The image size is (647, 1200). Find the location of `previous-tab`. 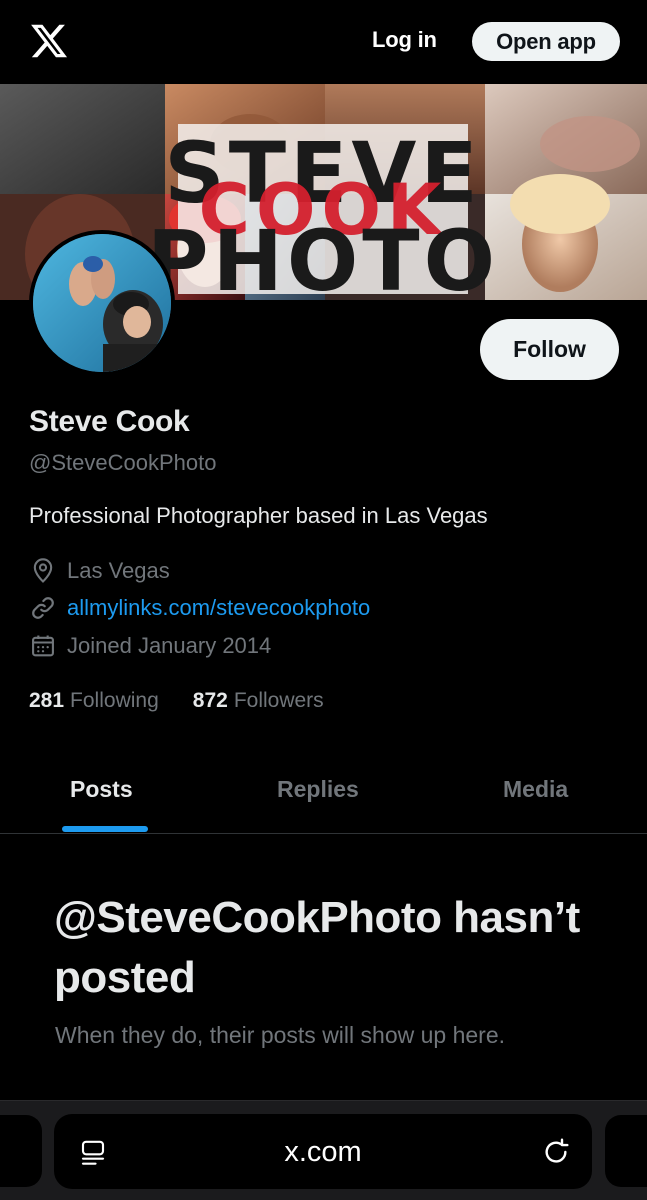

previous-tab is located at coordinates (21, 1151).